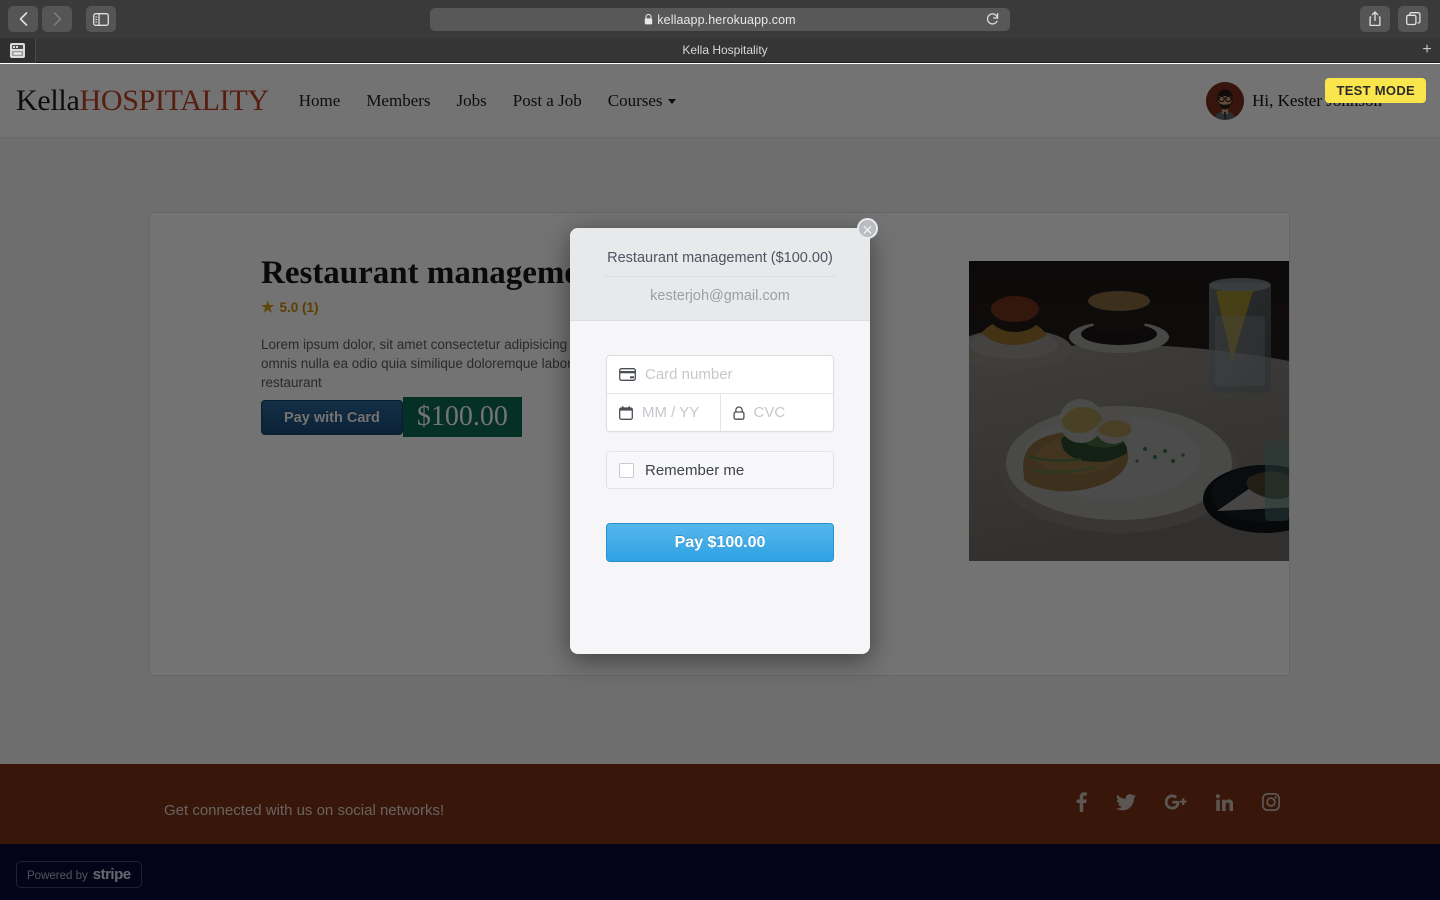 This screenshot has width=1440, height=900. Describe the element at coordinates (626, 412) in the screenshot. I see `calendar-icon` at that location.